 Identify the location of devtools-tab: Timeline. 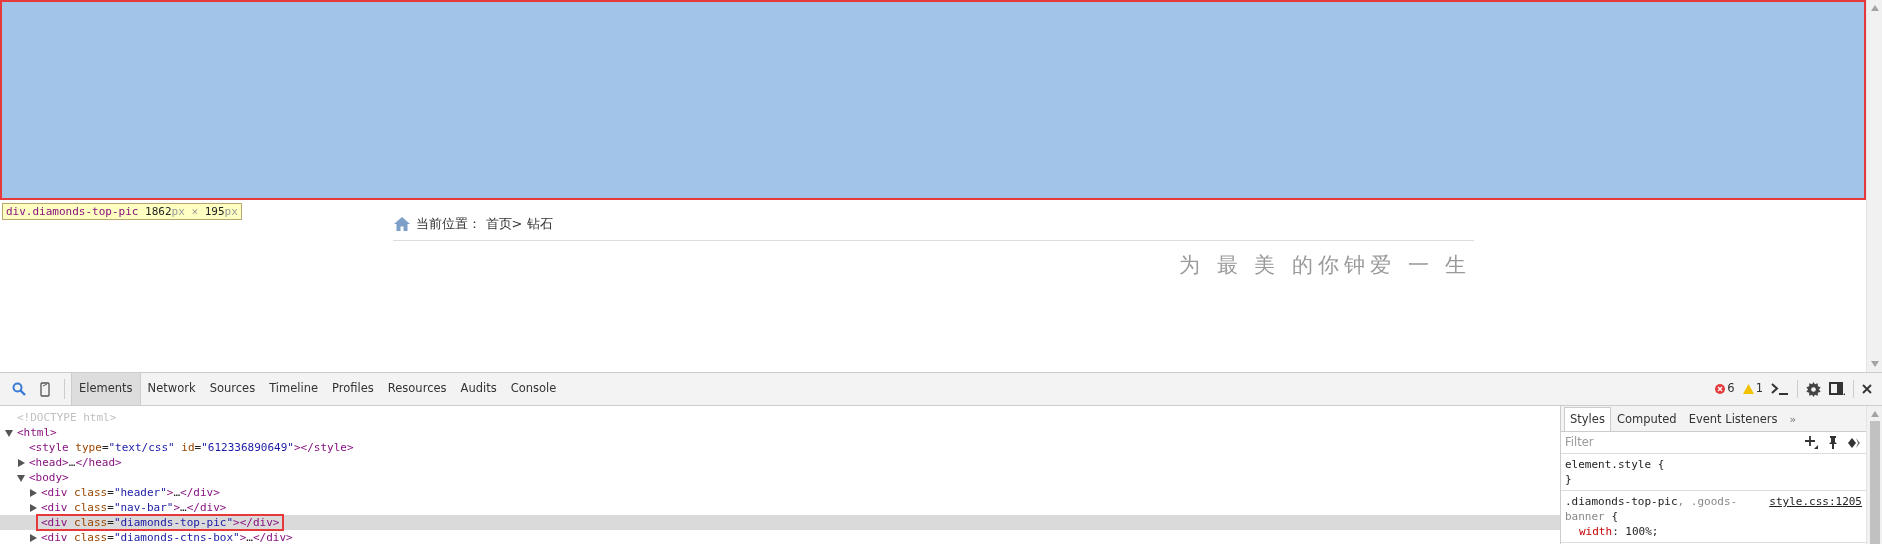
(294, 389).